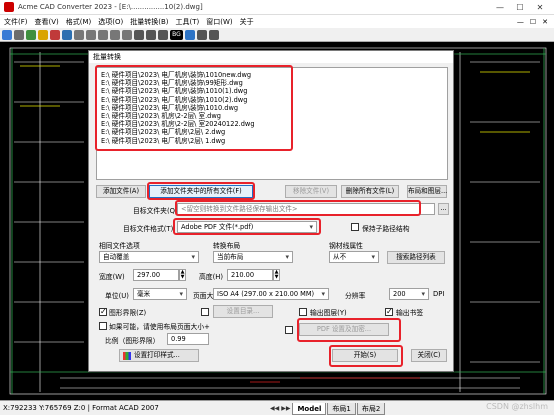 This screenshot has height=415, width=554. I want to click on output-layers-checkbox, so click(303, 312).